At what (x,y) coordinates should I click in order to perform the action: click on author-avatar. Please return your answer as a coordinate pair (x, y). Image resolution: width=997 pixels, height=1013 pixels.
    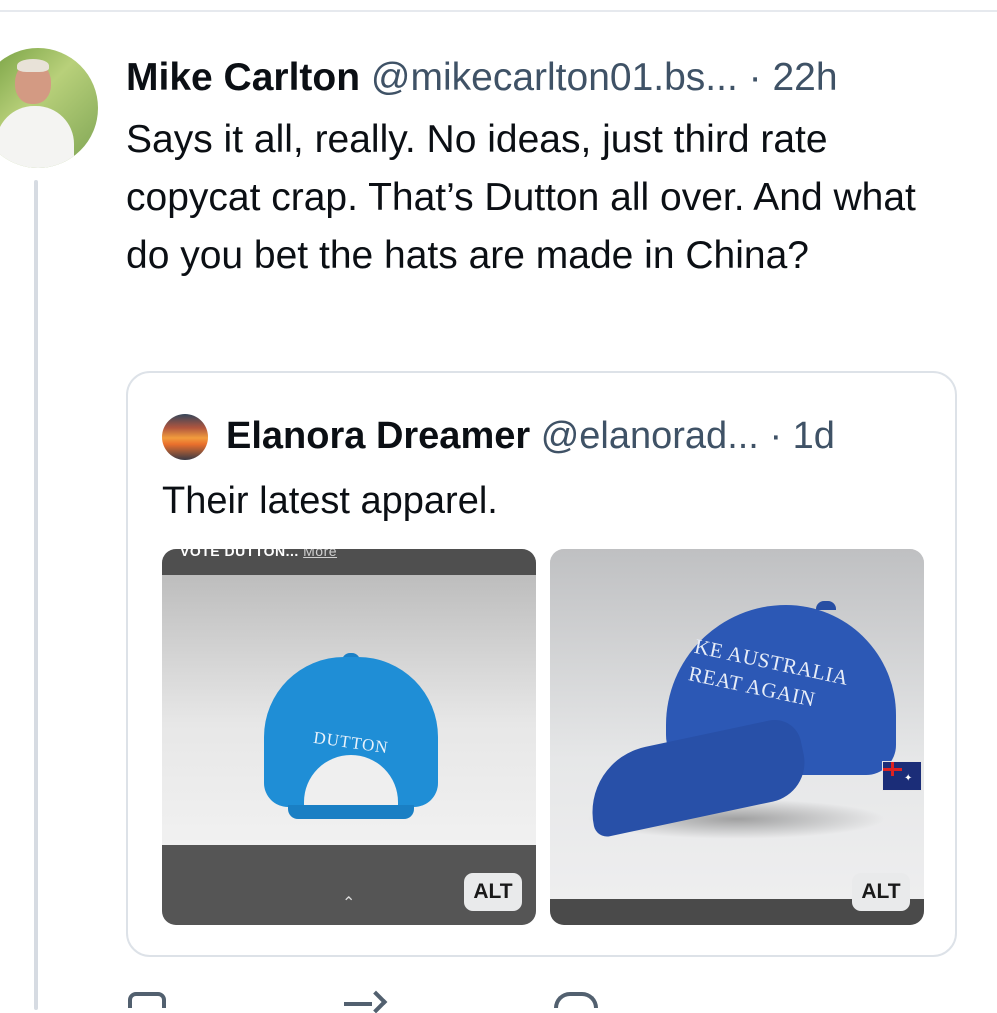
    Looking at the image, I should click on (49, 108).